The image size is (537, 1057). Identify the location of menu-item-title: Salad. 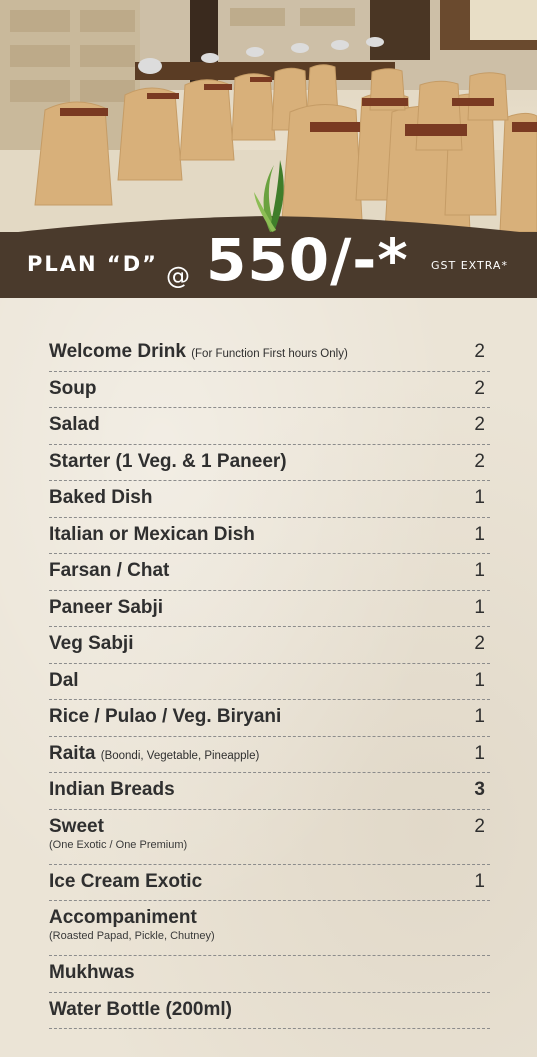
(74, 424).